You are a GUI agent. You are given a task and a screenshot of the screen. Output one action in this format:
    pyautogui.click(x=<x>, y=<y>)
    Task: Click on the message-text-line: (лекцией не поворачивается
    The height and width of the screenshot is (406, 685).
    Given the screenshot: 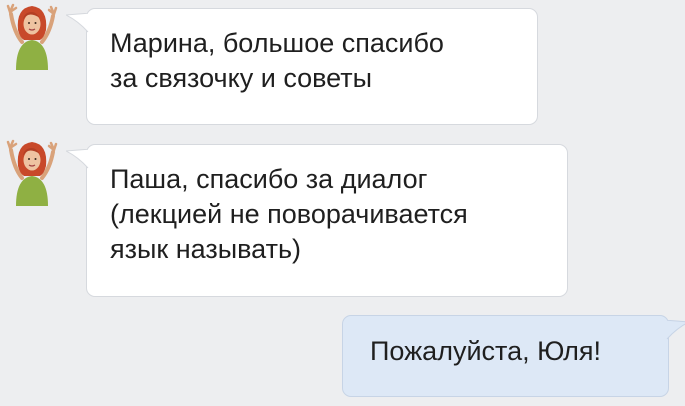 What is the action you would take?
    pyautogui.click(x=289, y=214)
    